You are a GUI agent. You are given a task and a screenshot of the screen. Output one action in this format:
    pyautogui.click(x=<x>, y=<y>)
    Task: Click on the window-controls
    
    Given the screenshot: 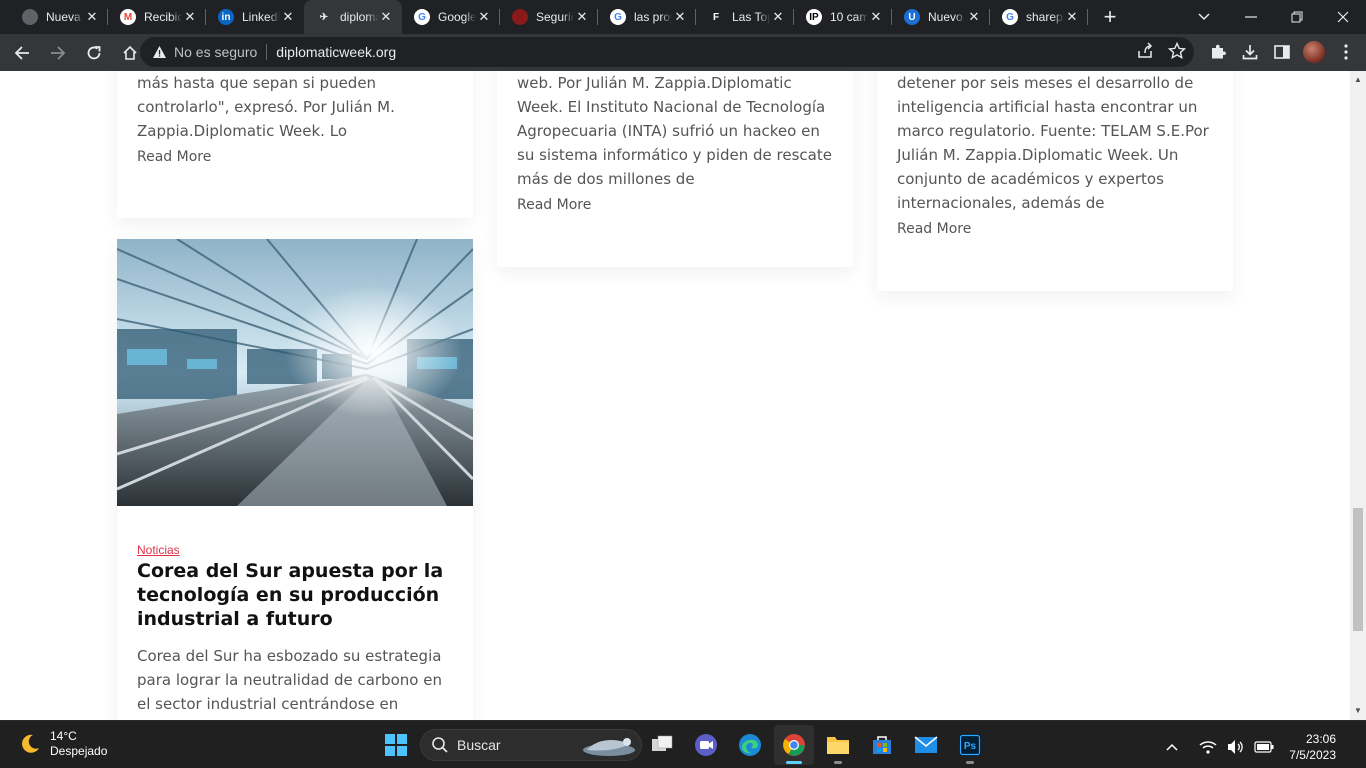 What is the action you would take?
    pyautogui.click(x=1297, y=17)
    